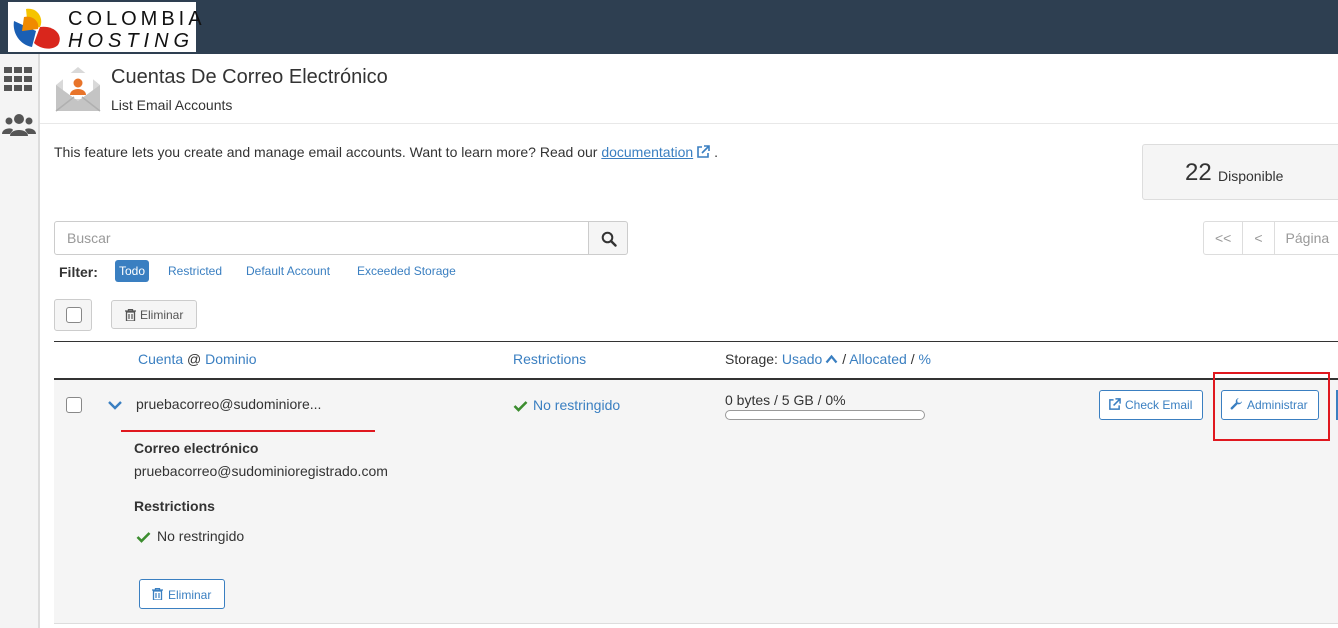 The height and width of the screenshot is (628, 1338). I want to click on column-storage: Storage: Usado / Allocated / %, so click(828, 359).